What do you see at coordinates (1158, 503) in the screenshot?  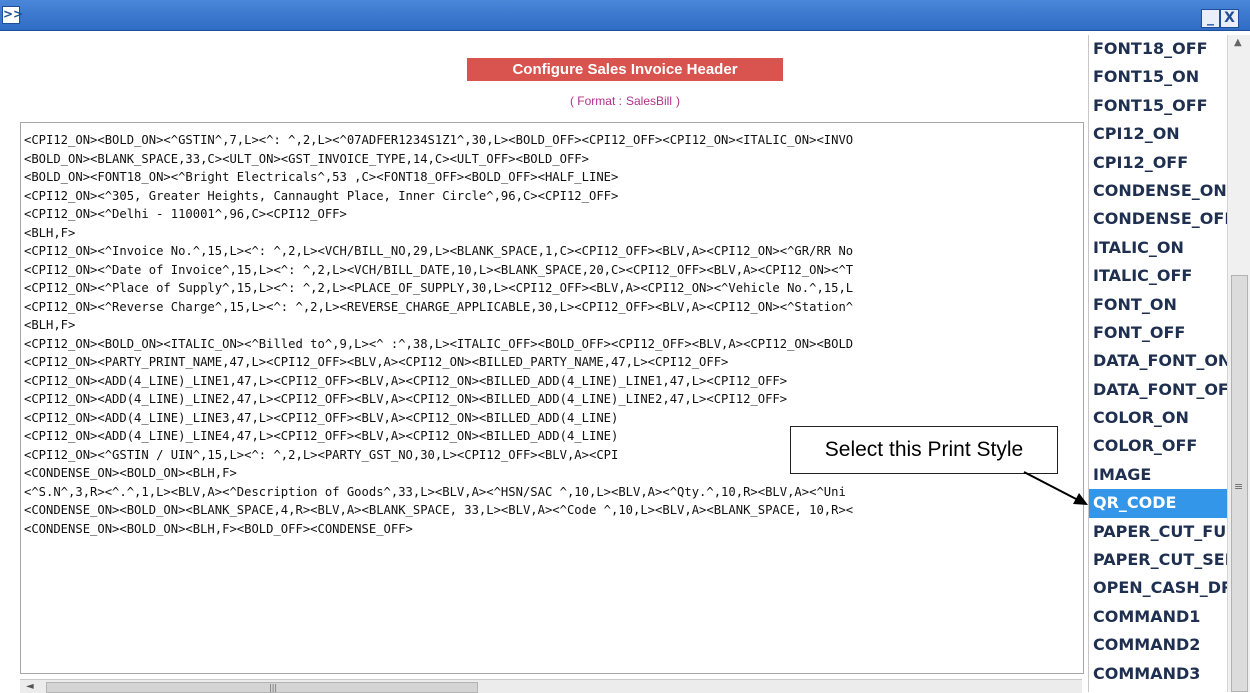 I see `style-list-item: QR_CODE` at bounding box center [1158, 503].